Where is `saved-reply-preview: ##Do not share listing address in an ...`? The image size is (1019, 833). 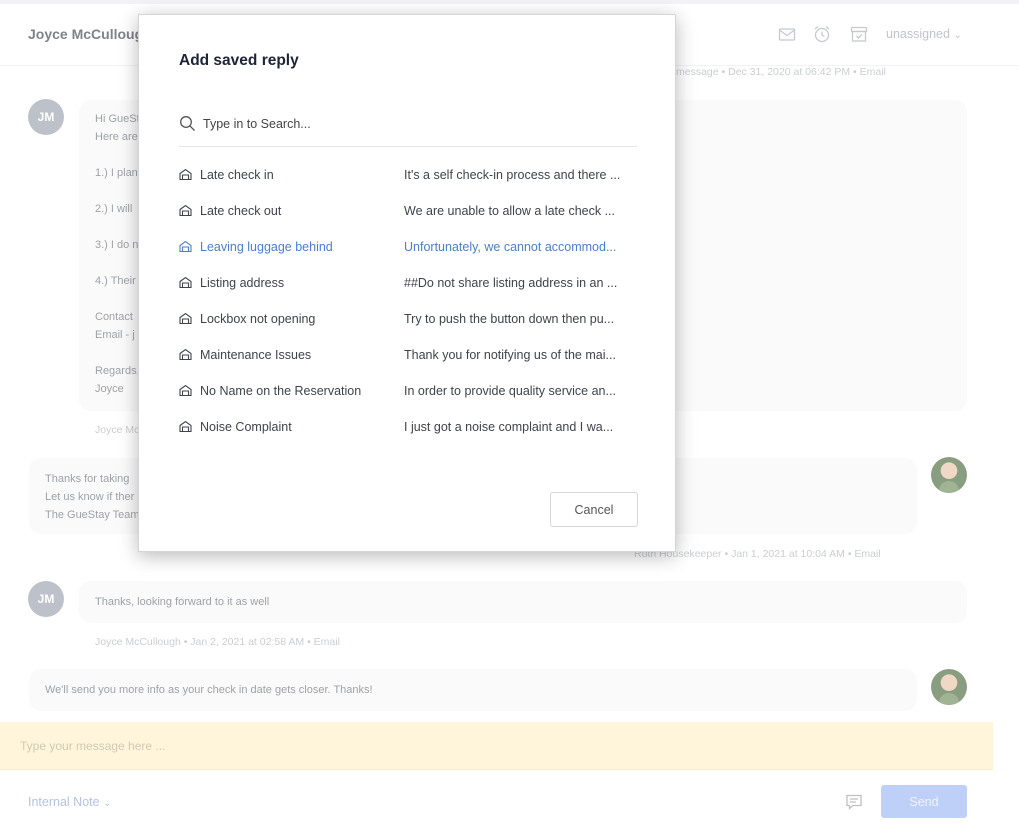
saved-reply-preview: ##Do not share listing address in an ... is located at coordinates (511, 283).